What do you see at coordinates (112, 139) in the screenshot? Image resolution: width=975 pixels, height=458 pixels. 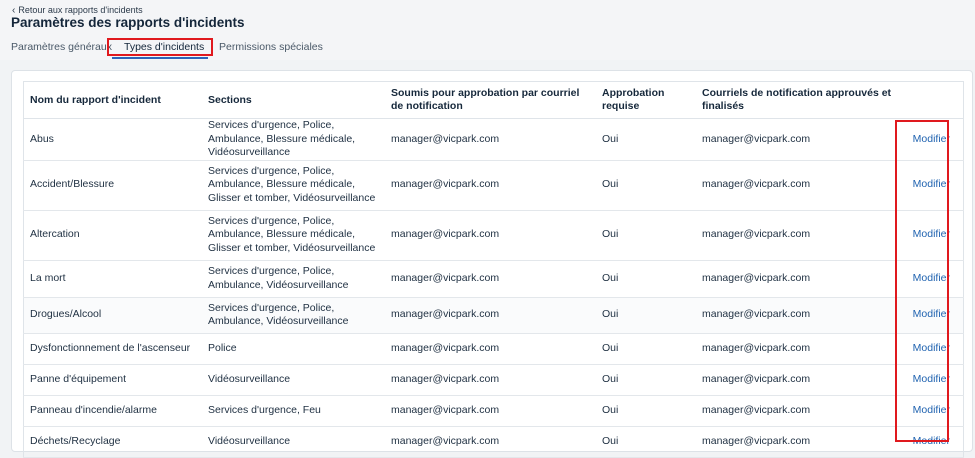 I see `row-name: Abus` at bounding box center [112, 139].